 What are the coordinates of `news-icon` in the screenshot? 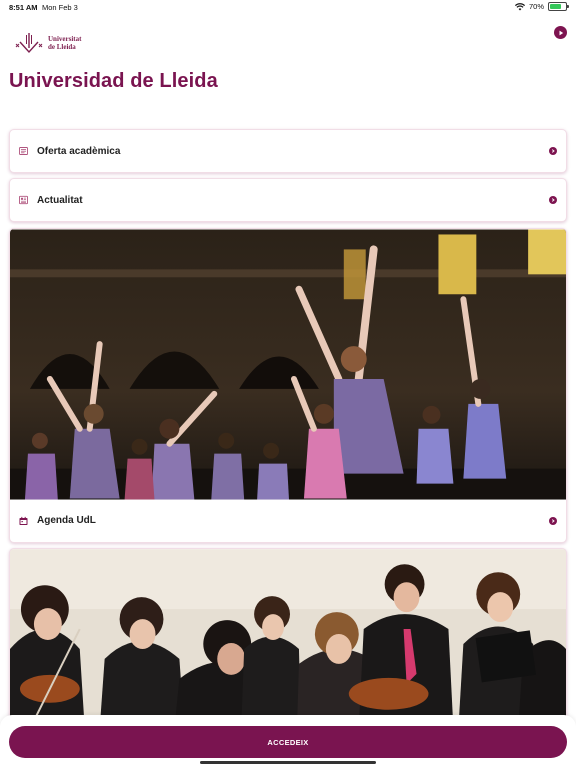 It's located at (23, 200).